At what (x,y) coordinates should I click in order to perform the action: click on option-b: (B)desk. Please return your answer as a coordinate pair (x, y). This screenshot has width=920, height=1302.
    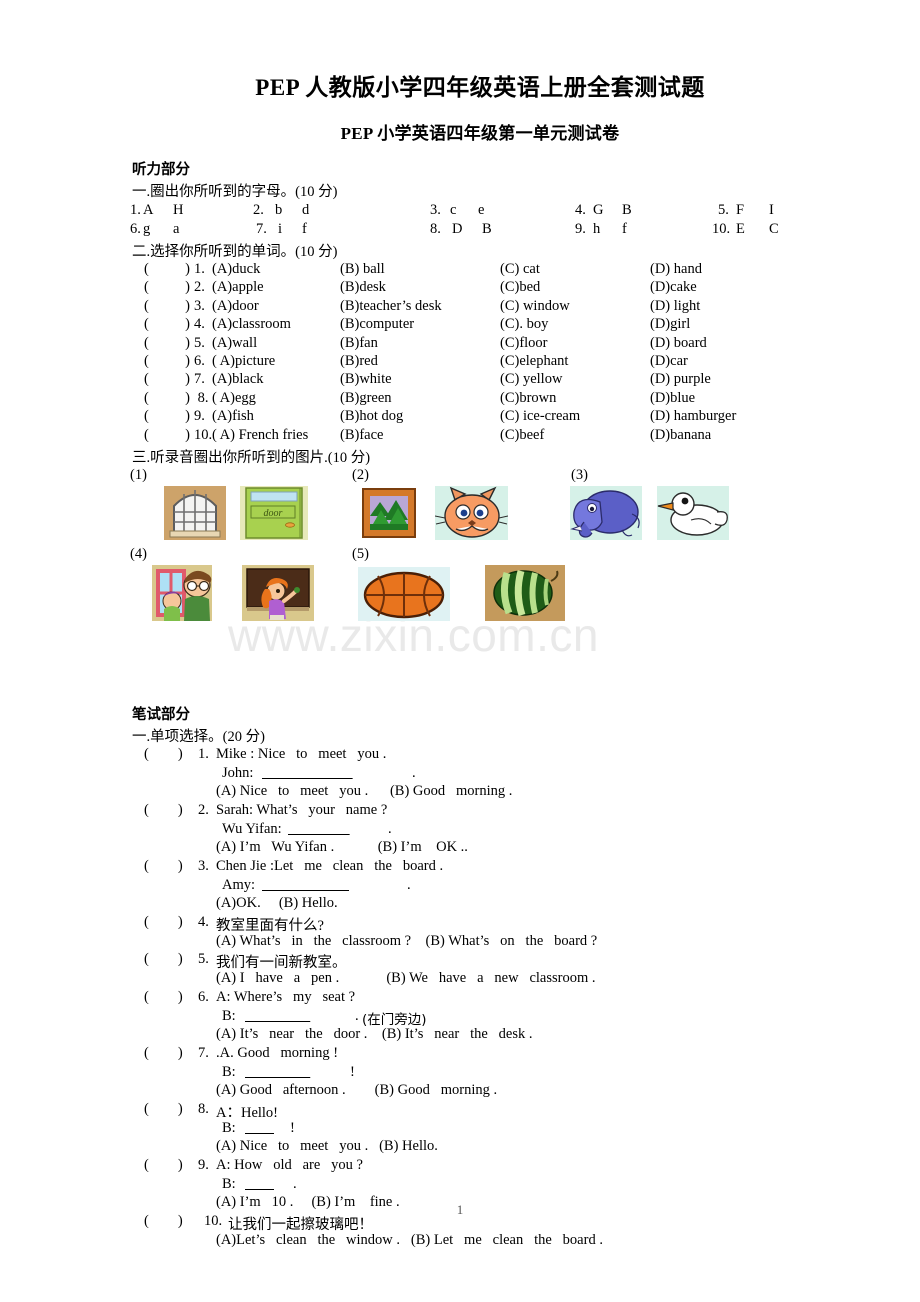
    Looking at the image, I should click on (363, 287).